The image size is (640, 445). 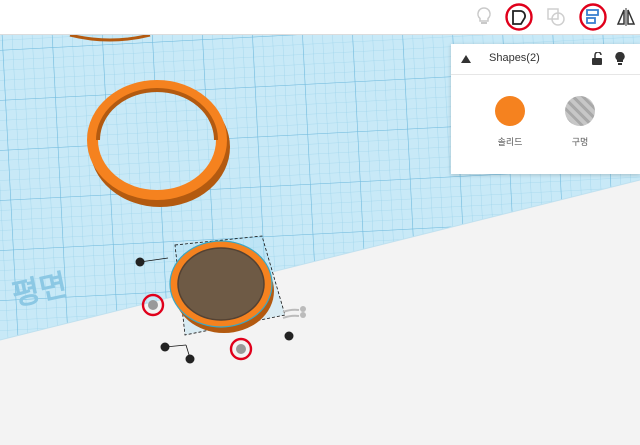 I want to click on solid-swatch, so click(x=510, y=111).